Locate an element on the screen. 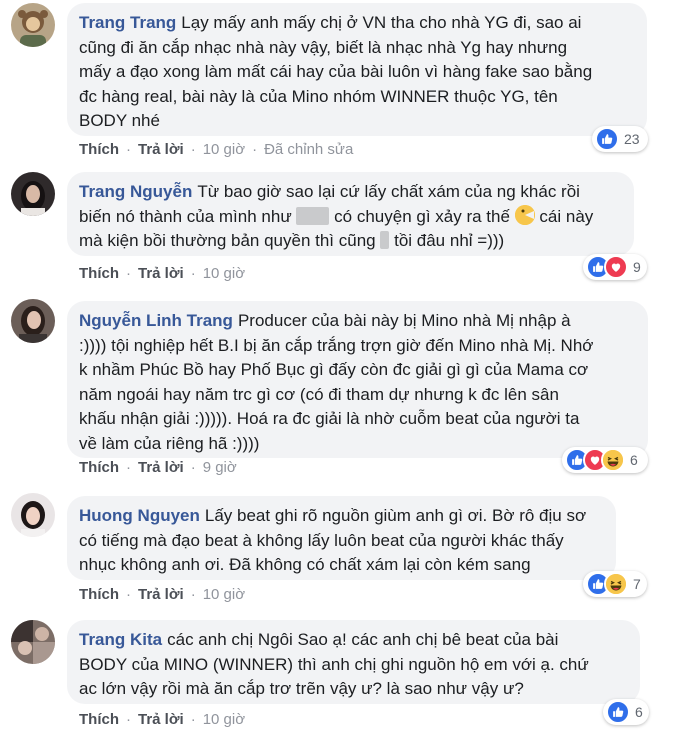 This screenshot has height=731, width=700. comment-text-segment: biến nó thành của mình như is located at coordinates (185, 216).